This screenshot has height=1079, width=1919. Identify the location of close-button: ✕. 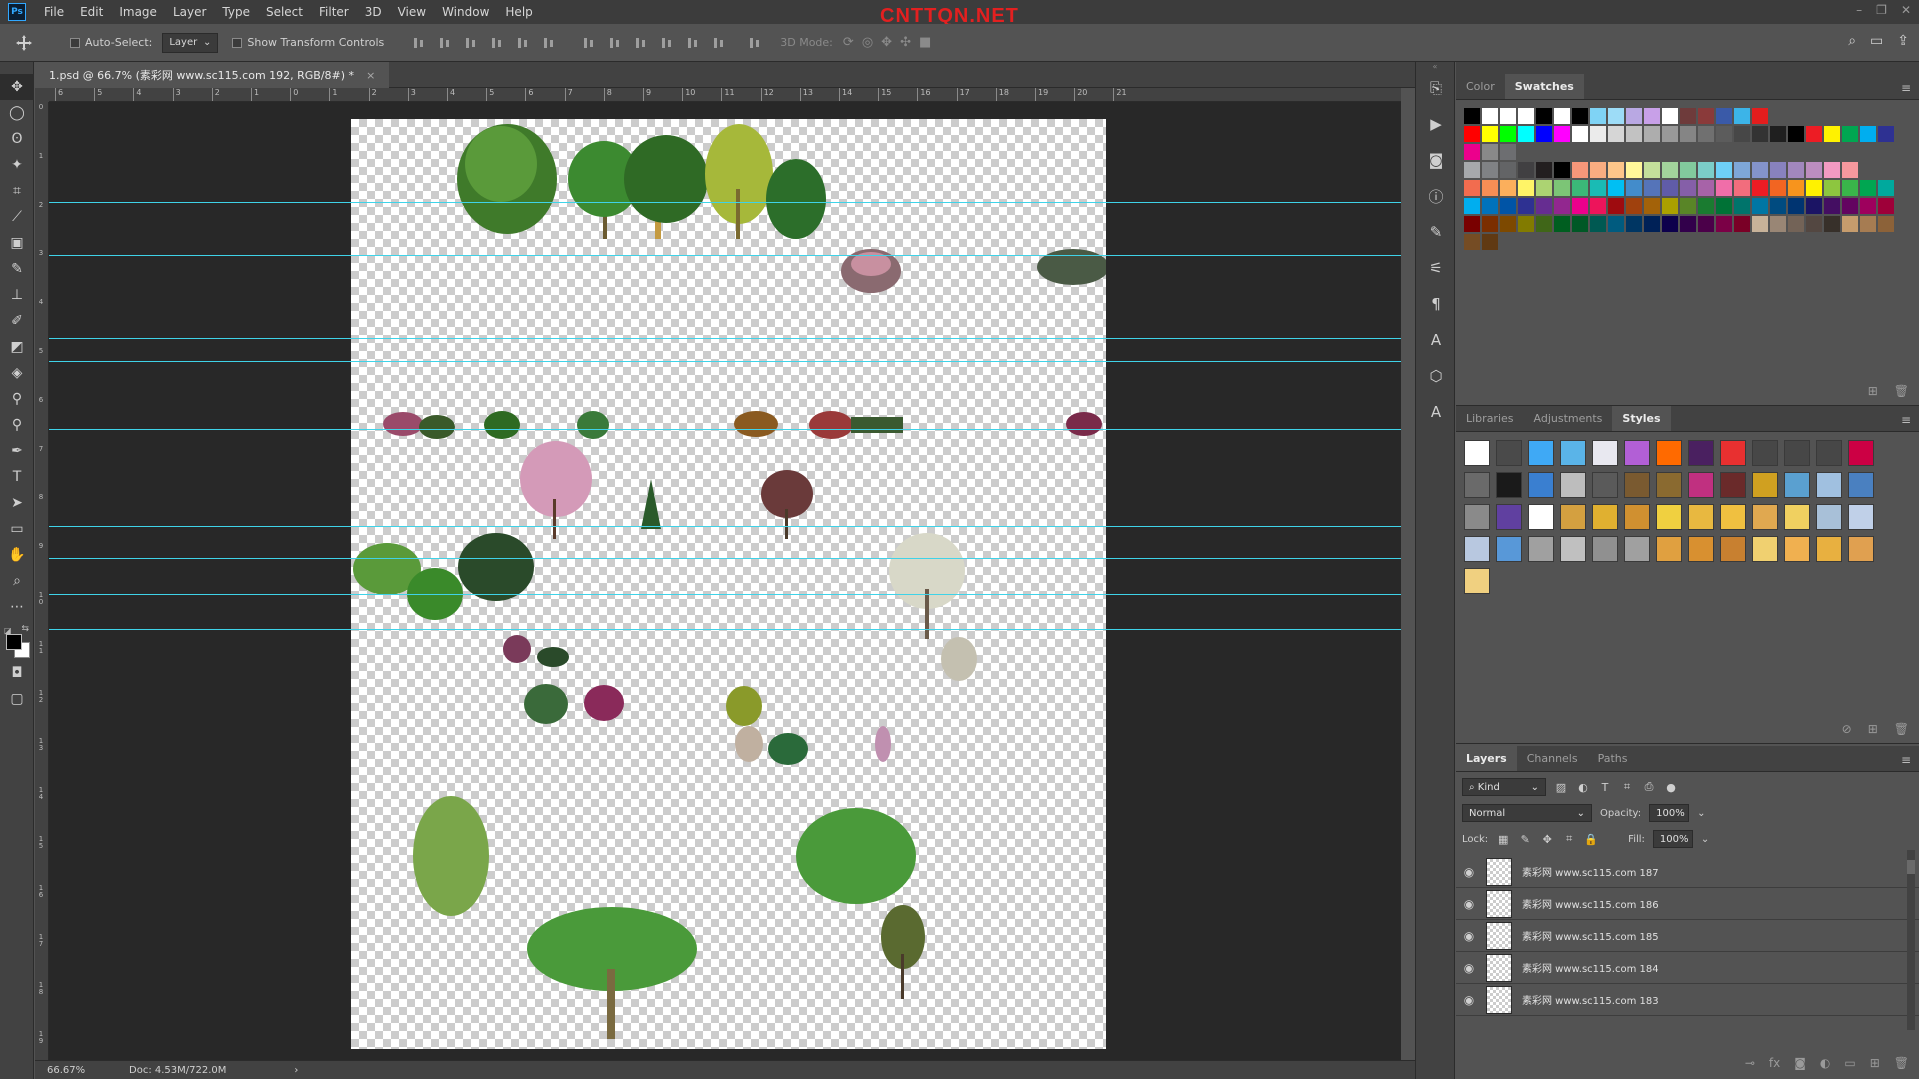
(1906, 10).